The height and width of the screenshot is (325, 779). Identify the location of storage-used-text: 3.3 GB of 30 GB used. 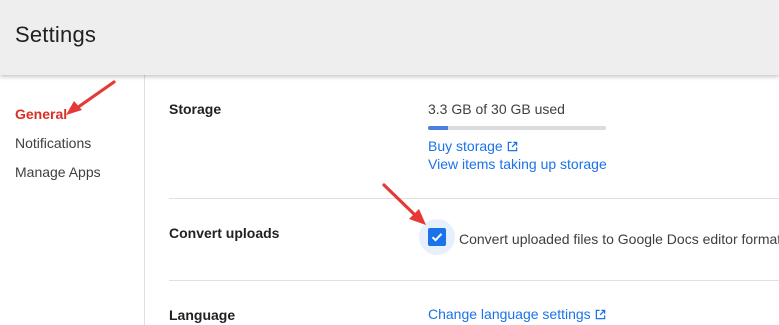
(496, 109).